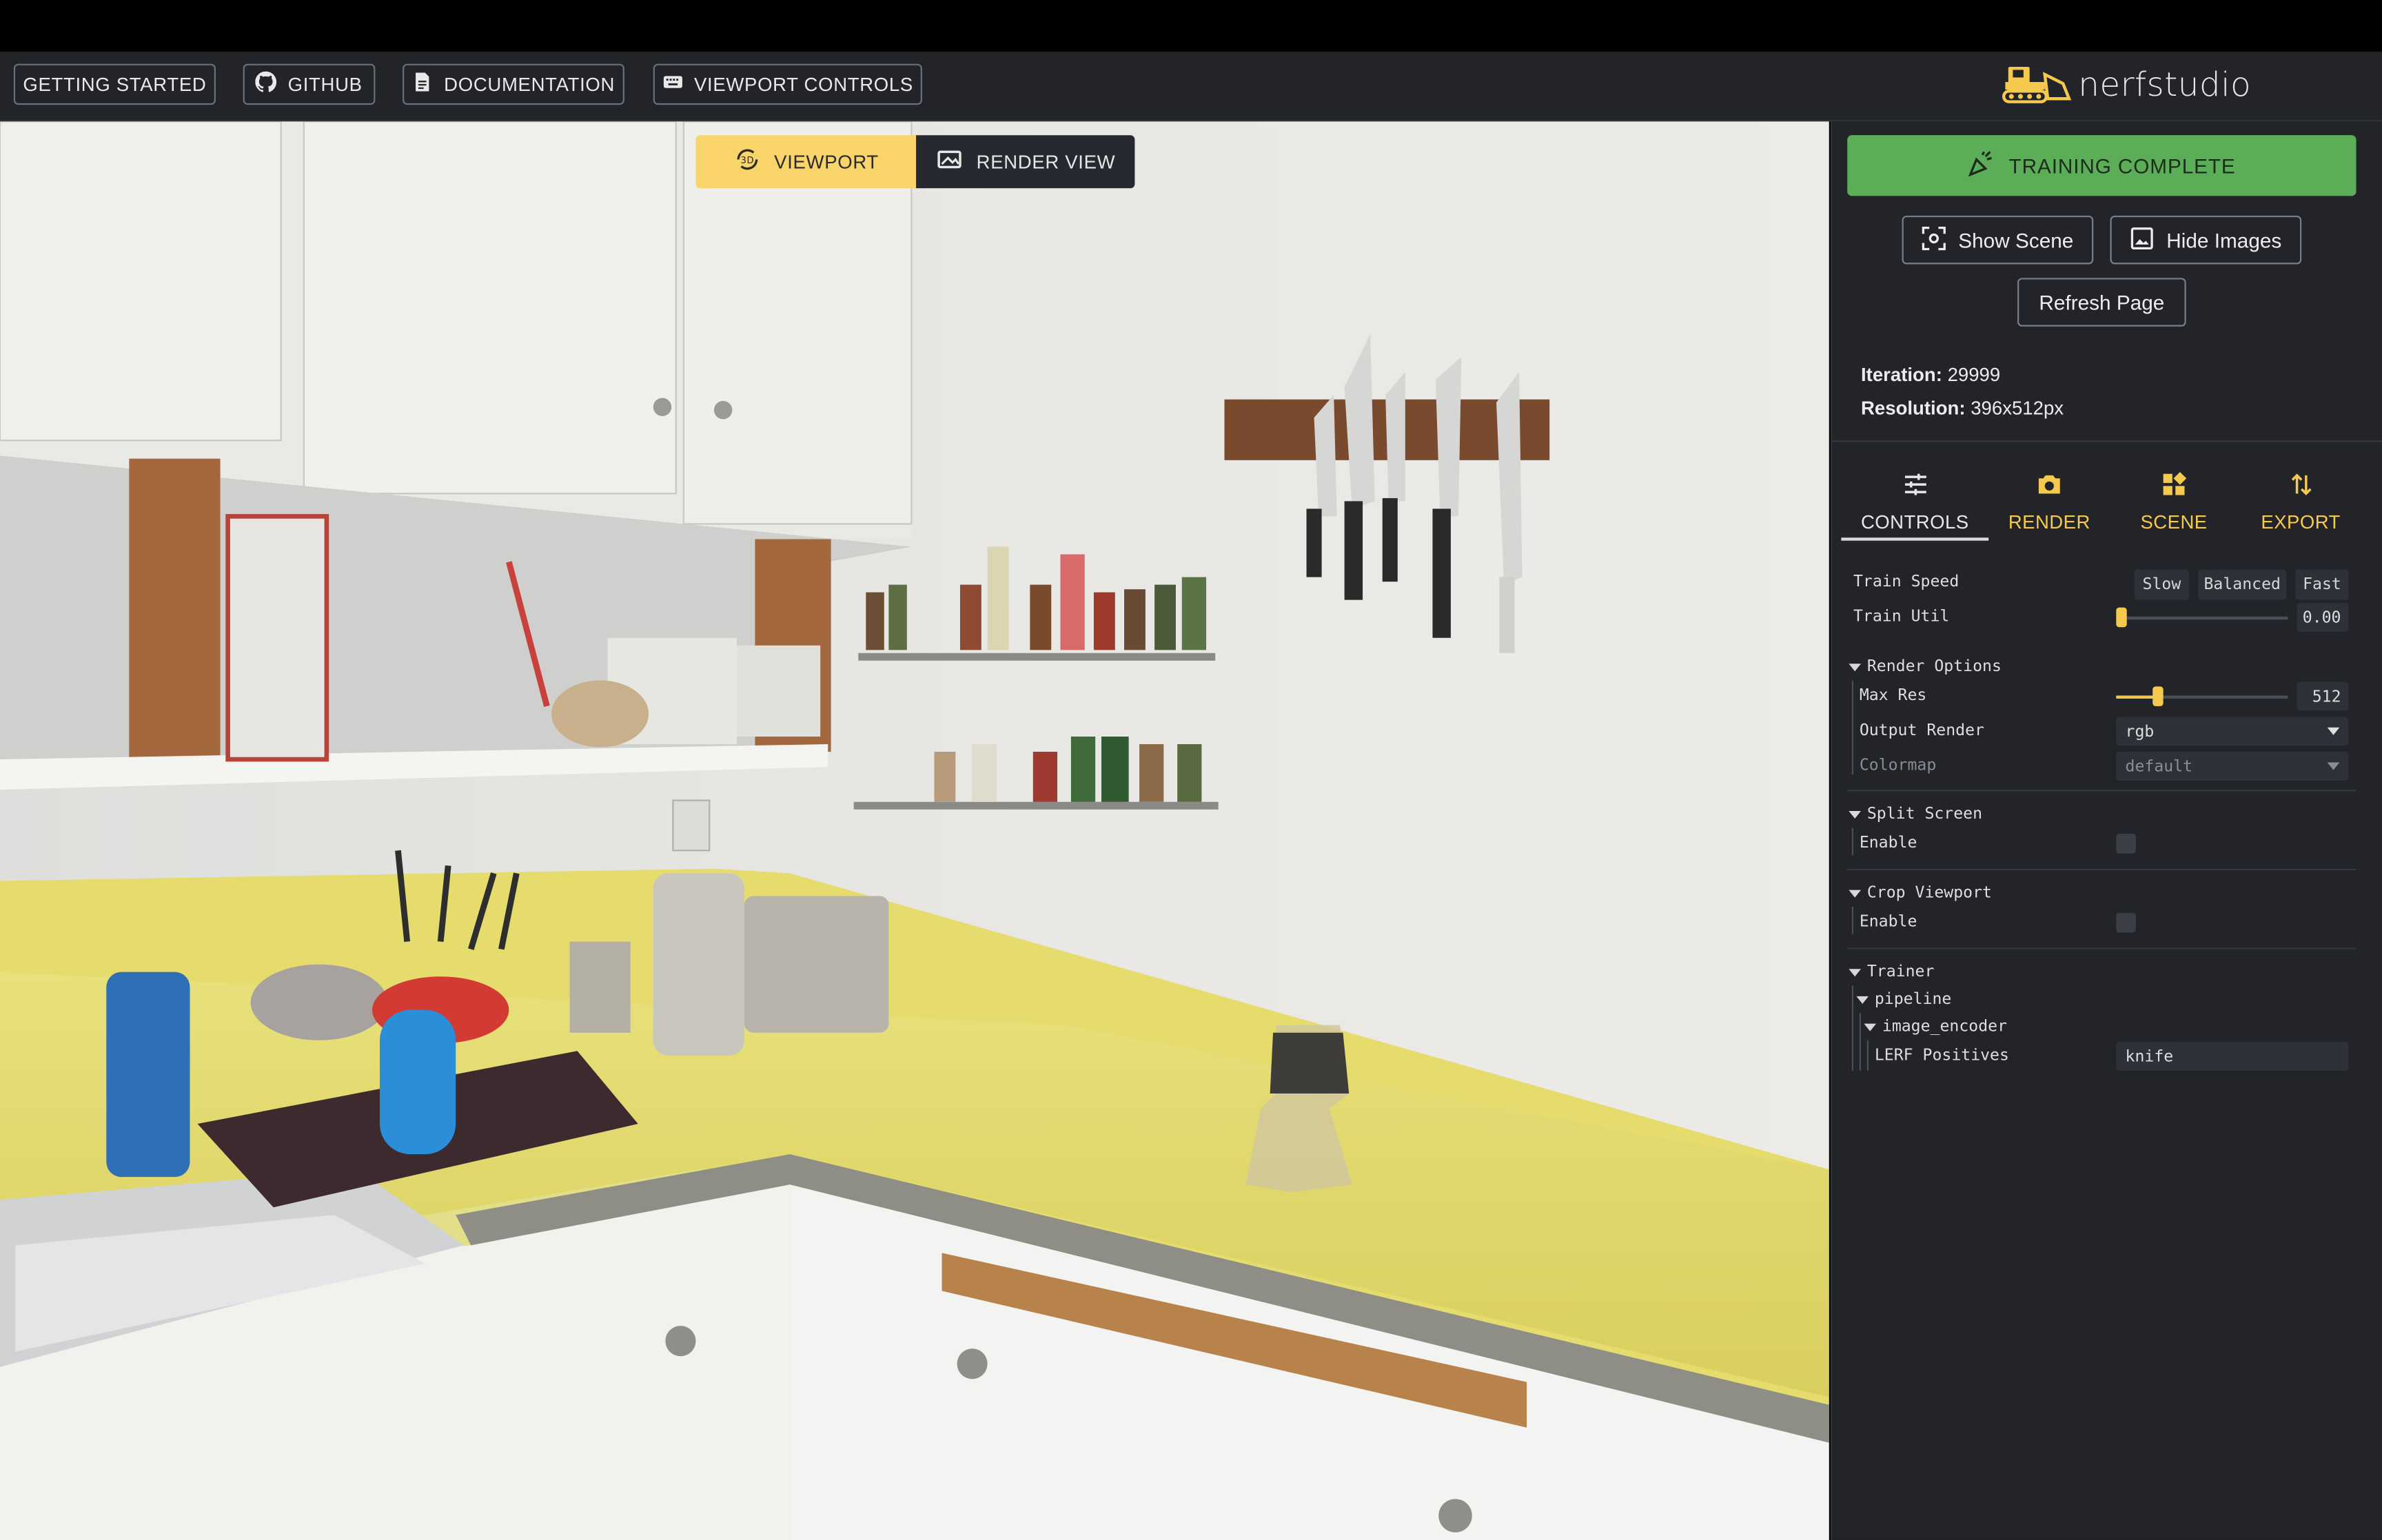  I want to click on svg-text: 3D, so click(747, 161).